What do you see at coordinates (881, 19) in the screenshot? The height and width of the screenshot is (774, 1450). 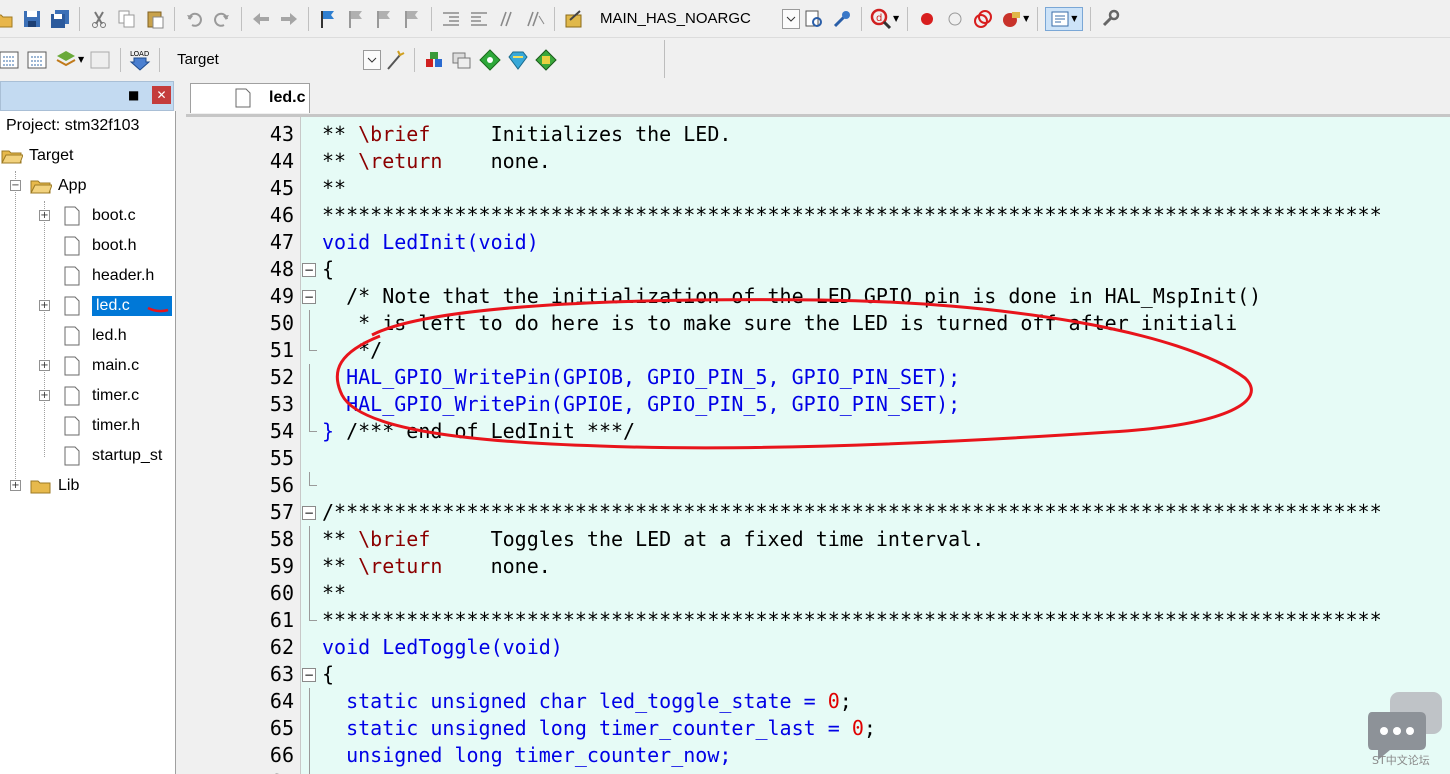 I see `debug-session-icon: d` at bounding box center [881, 19].